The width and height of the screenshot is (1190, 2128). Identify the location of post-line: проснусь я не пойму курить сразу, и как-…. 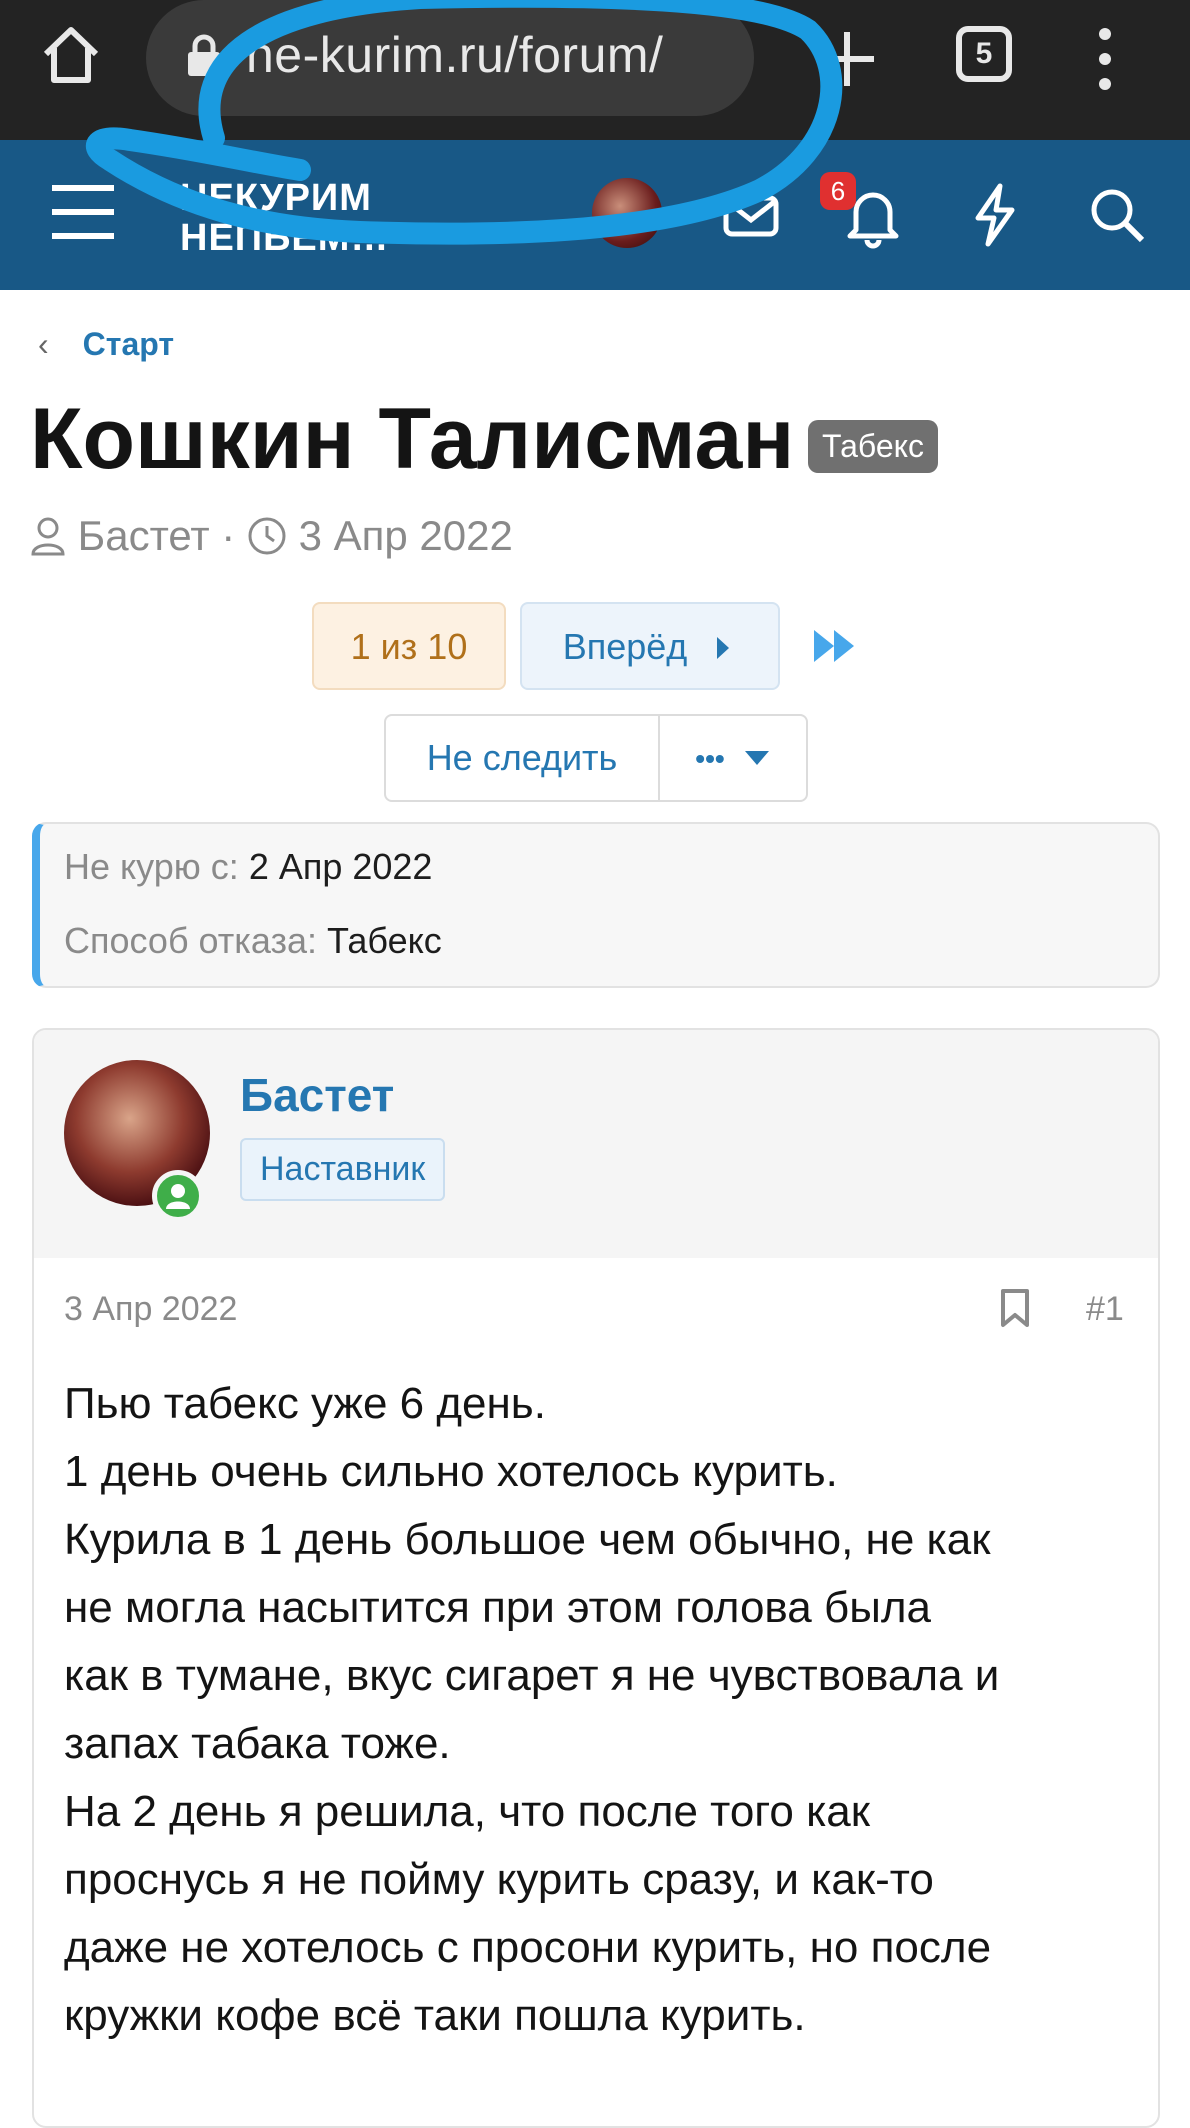
(499, 1879).